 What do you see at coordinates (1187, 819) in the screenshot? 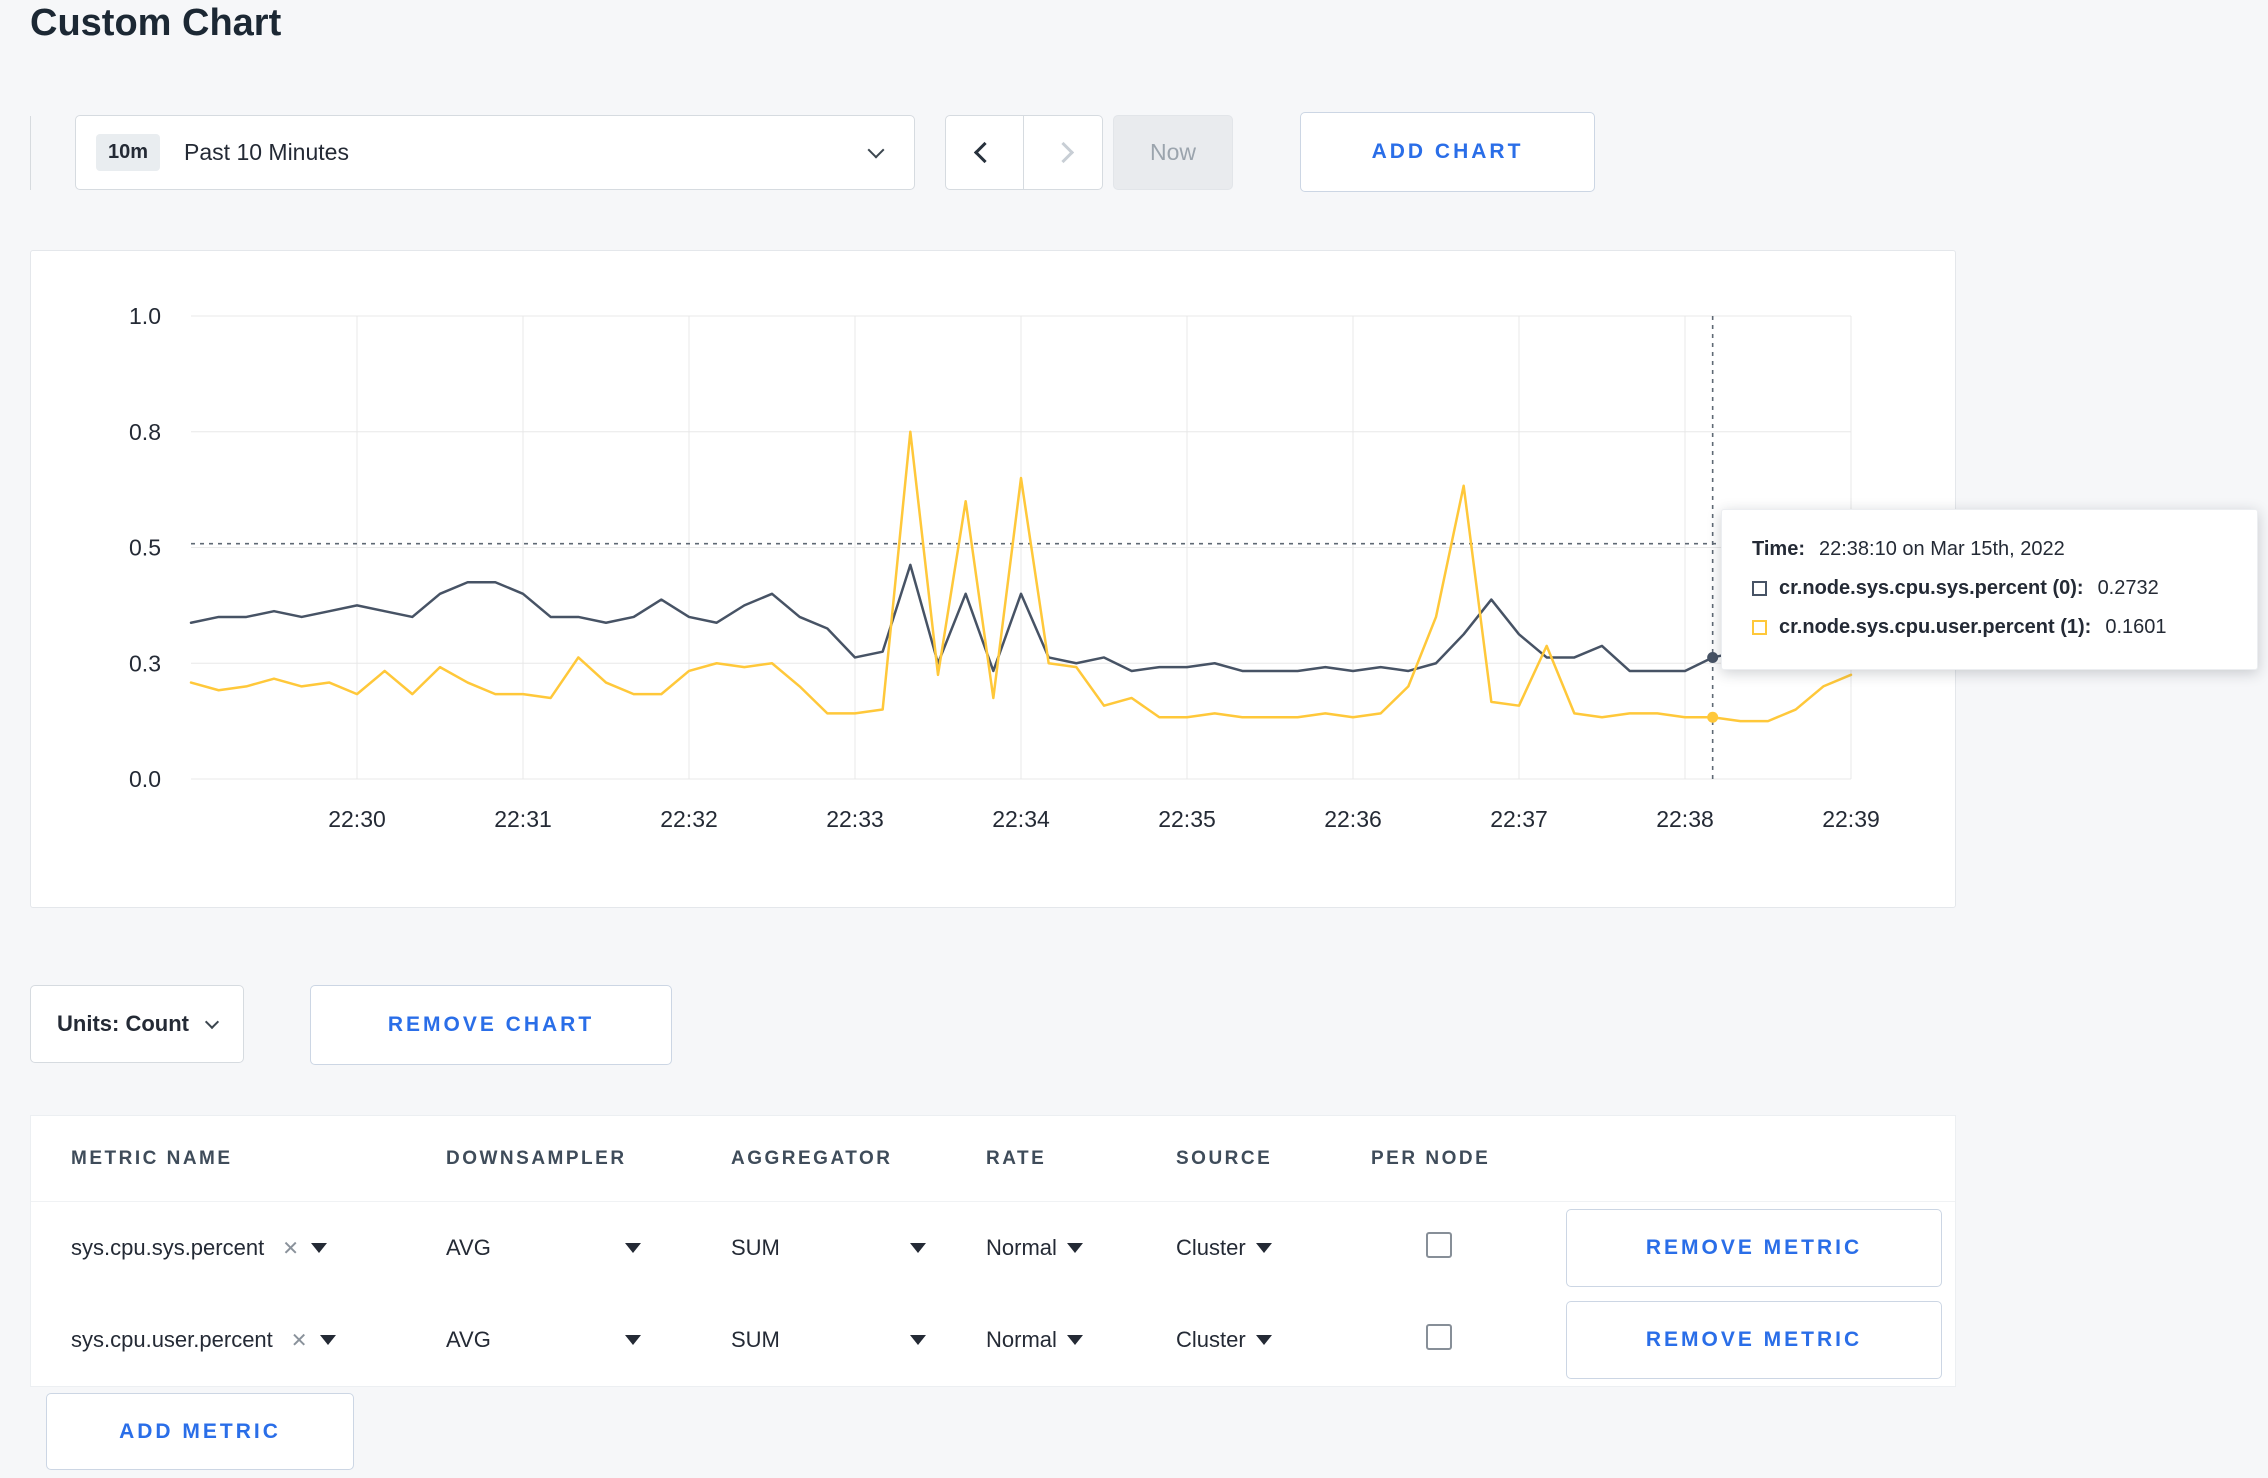
I see `svg-text: 22:35` at bounding box center [1187, 819].